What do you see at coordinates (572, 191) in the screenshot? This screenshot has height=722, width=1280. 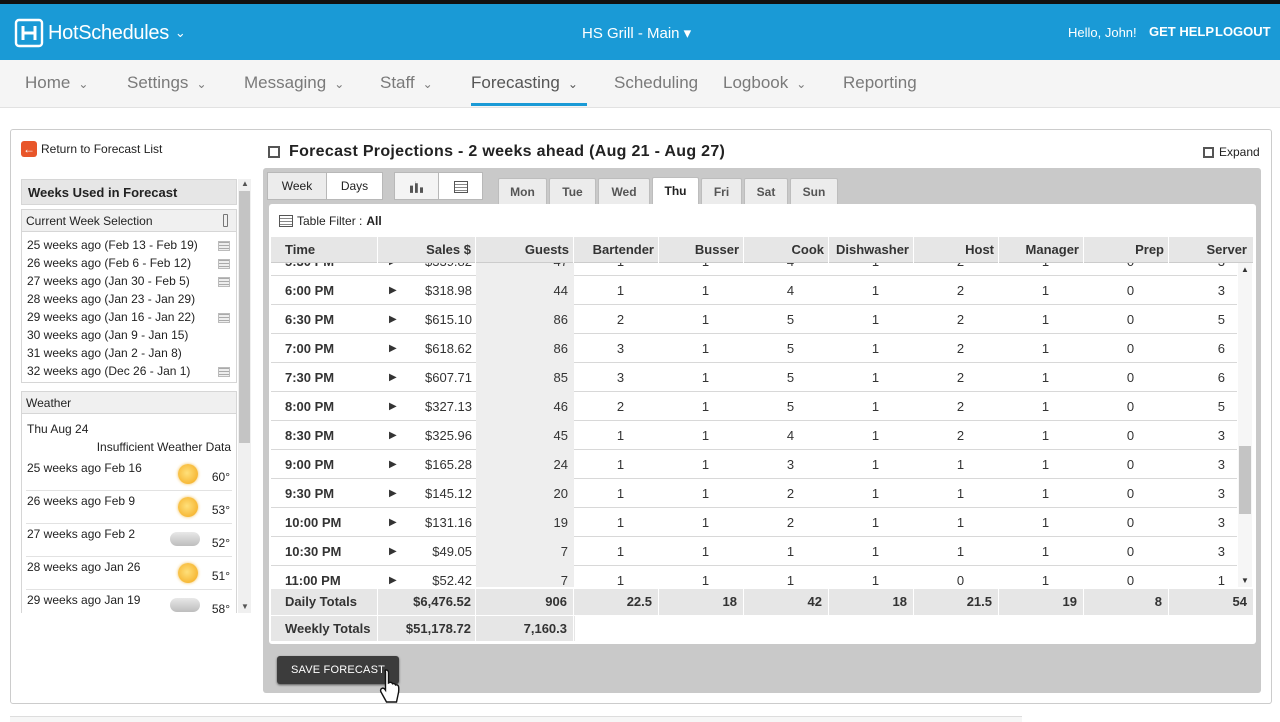 I see `tab-tue: Tue` at bounding box center [572, 191].